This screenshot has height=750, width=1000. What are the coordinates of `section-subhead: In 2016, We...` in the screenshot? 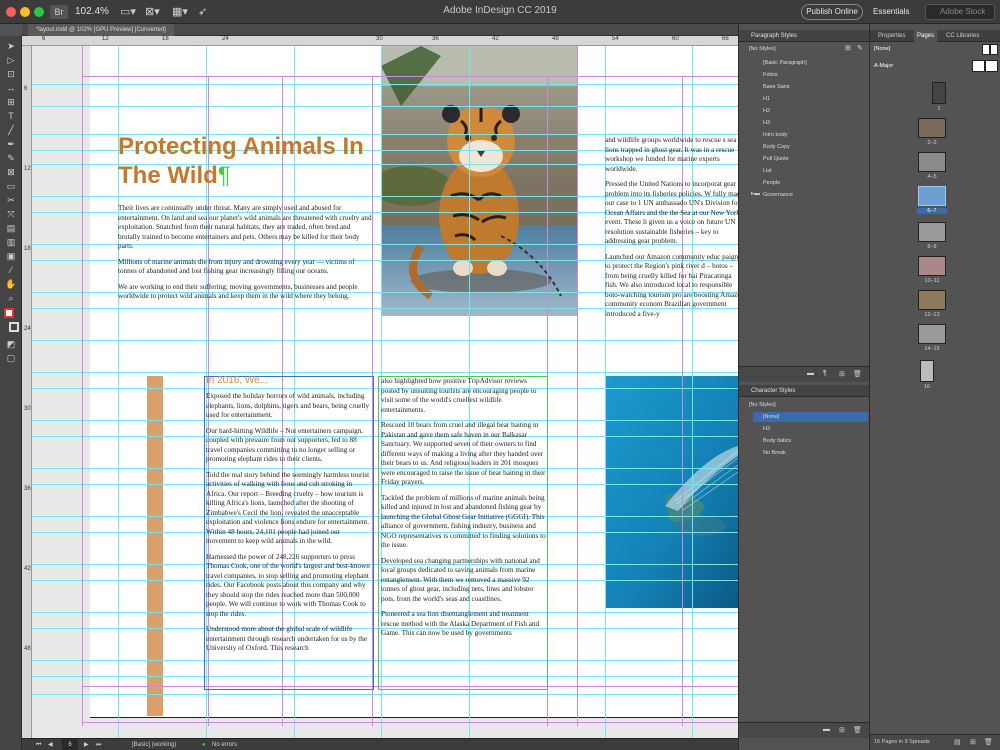 It's located at (237, 380).